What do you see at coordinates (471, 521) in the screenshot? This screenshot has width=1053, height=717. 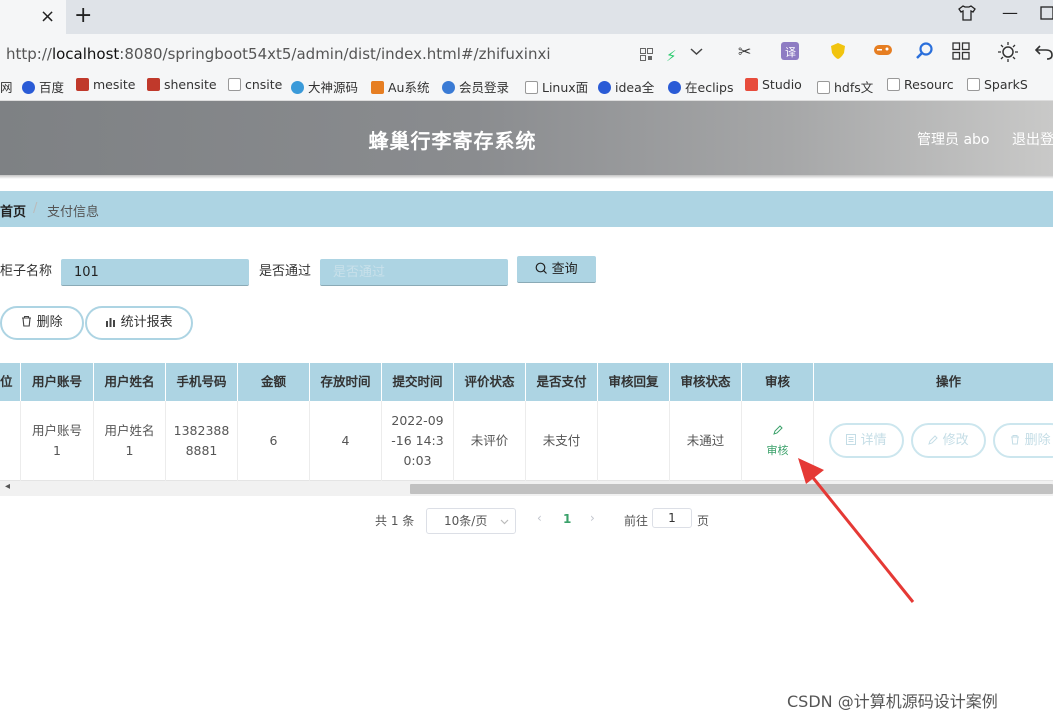 I see `page-size-select: 10条/页` at bounding box center [471, 521].